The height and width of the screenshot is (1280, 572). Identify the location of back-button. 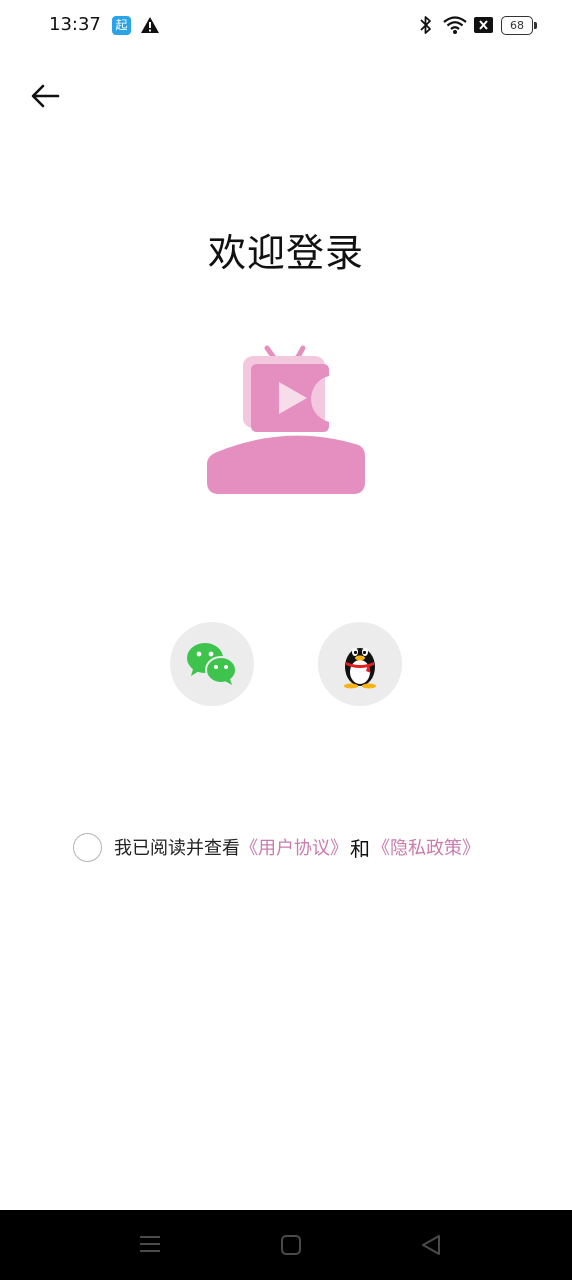
(45, 96).